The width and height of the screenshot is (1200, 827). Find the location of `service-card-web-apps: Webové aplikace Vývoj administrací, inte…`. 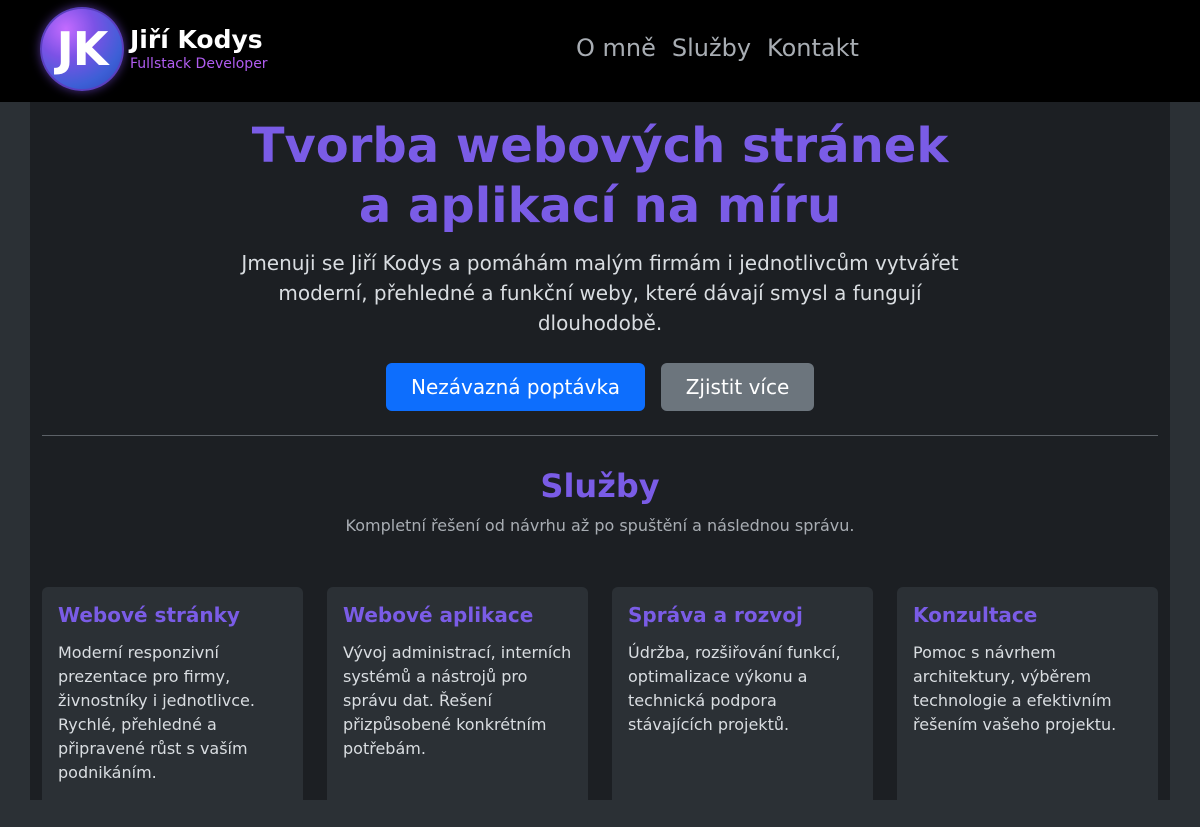

service-card-web-apps: Webové aplikace Vývoj administrací, inte… is located at coordinates (457, 707).